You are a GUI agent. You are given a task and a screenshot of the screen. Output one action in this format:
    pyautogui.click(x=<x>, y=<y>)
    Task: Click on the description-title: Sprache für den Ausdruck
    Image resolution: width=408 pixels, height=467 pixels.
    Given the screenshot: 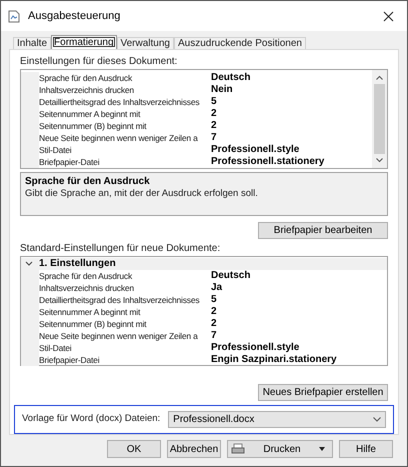 What is the action you would take?
    pyautogui.click(x=88, y=182)
    